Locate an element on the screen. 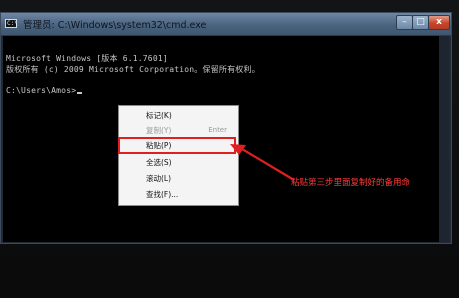  console-prompt-line: C:\Users\Amos> is located at coordinates (44, 90).